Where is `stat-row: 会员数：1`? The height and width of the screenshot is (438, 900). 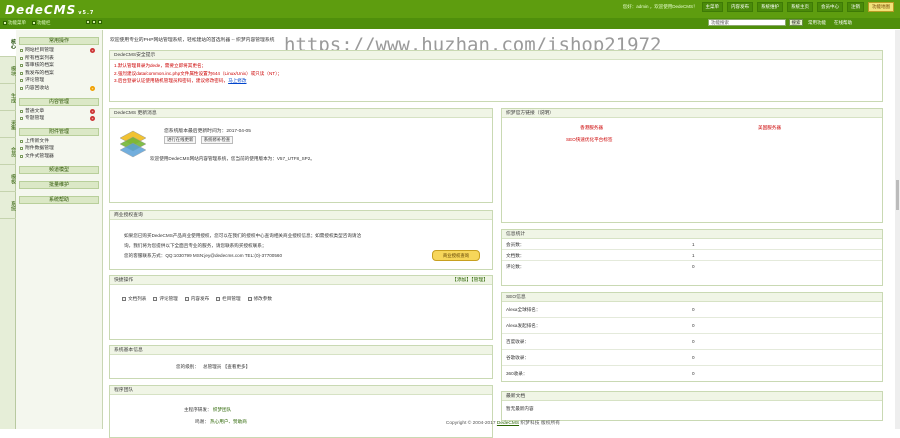 stat-row: 会员数：1 is located at coordinates (692, 244).